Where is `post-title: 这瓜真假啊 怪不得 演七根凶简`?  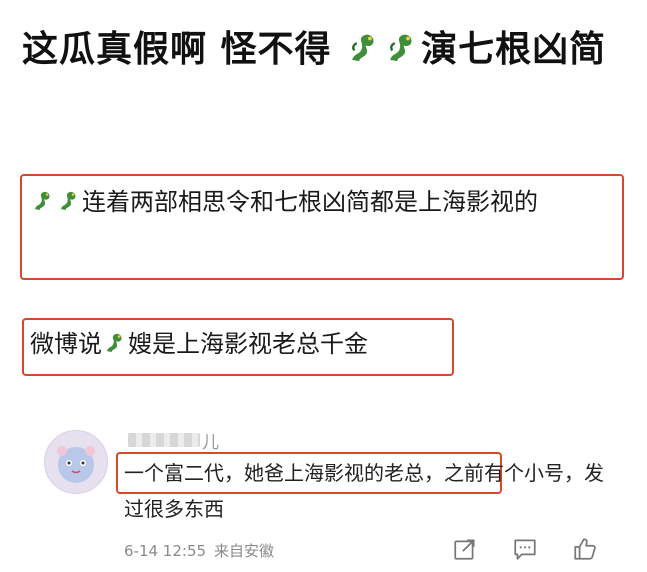 post-title: 这瓜真假啊 怪不得 演七根凶简 is located at coordinates (322, 50).